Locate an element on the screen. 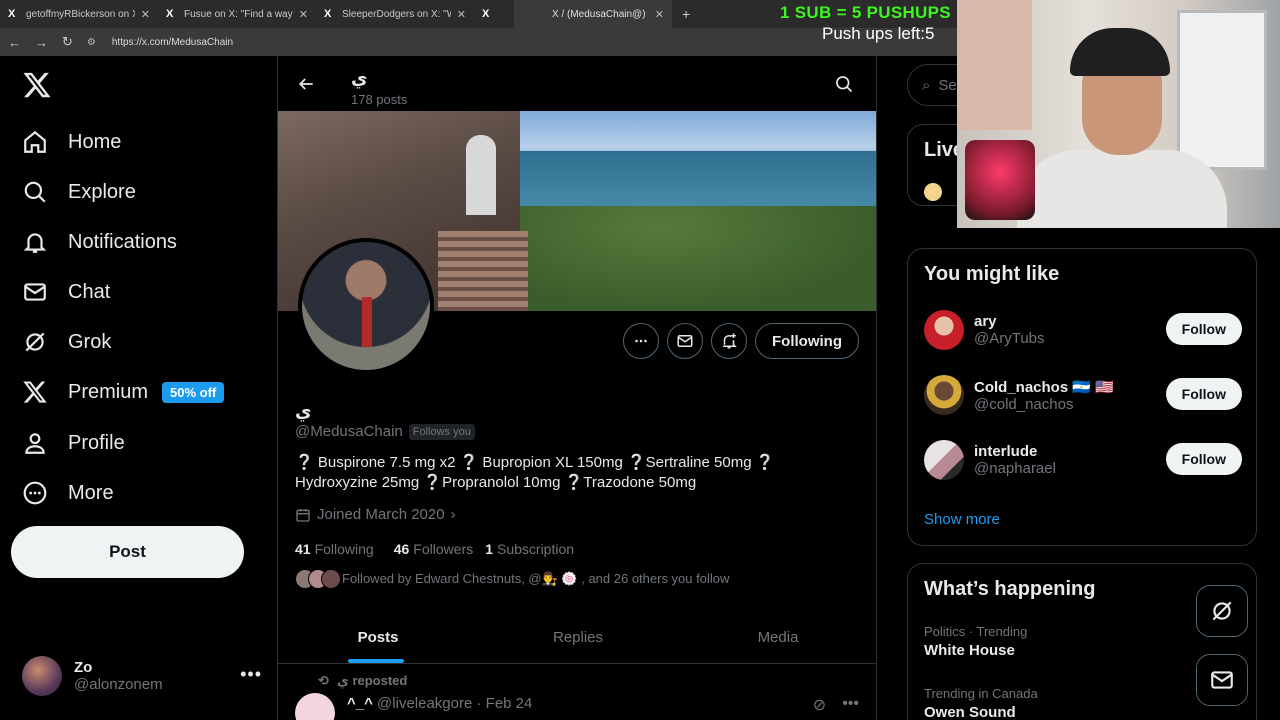 Image resolution: width=1280 pixels, height=720 pixels. profile-handle-row: @MedusaChain Follows you is located at coordinates (385, 431).